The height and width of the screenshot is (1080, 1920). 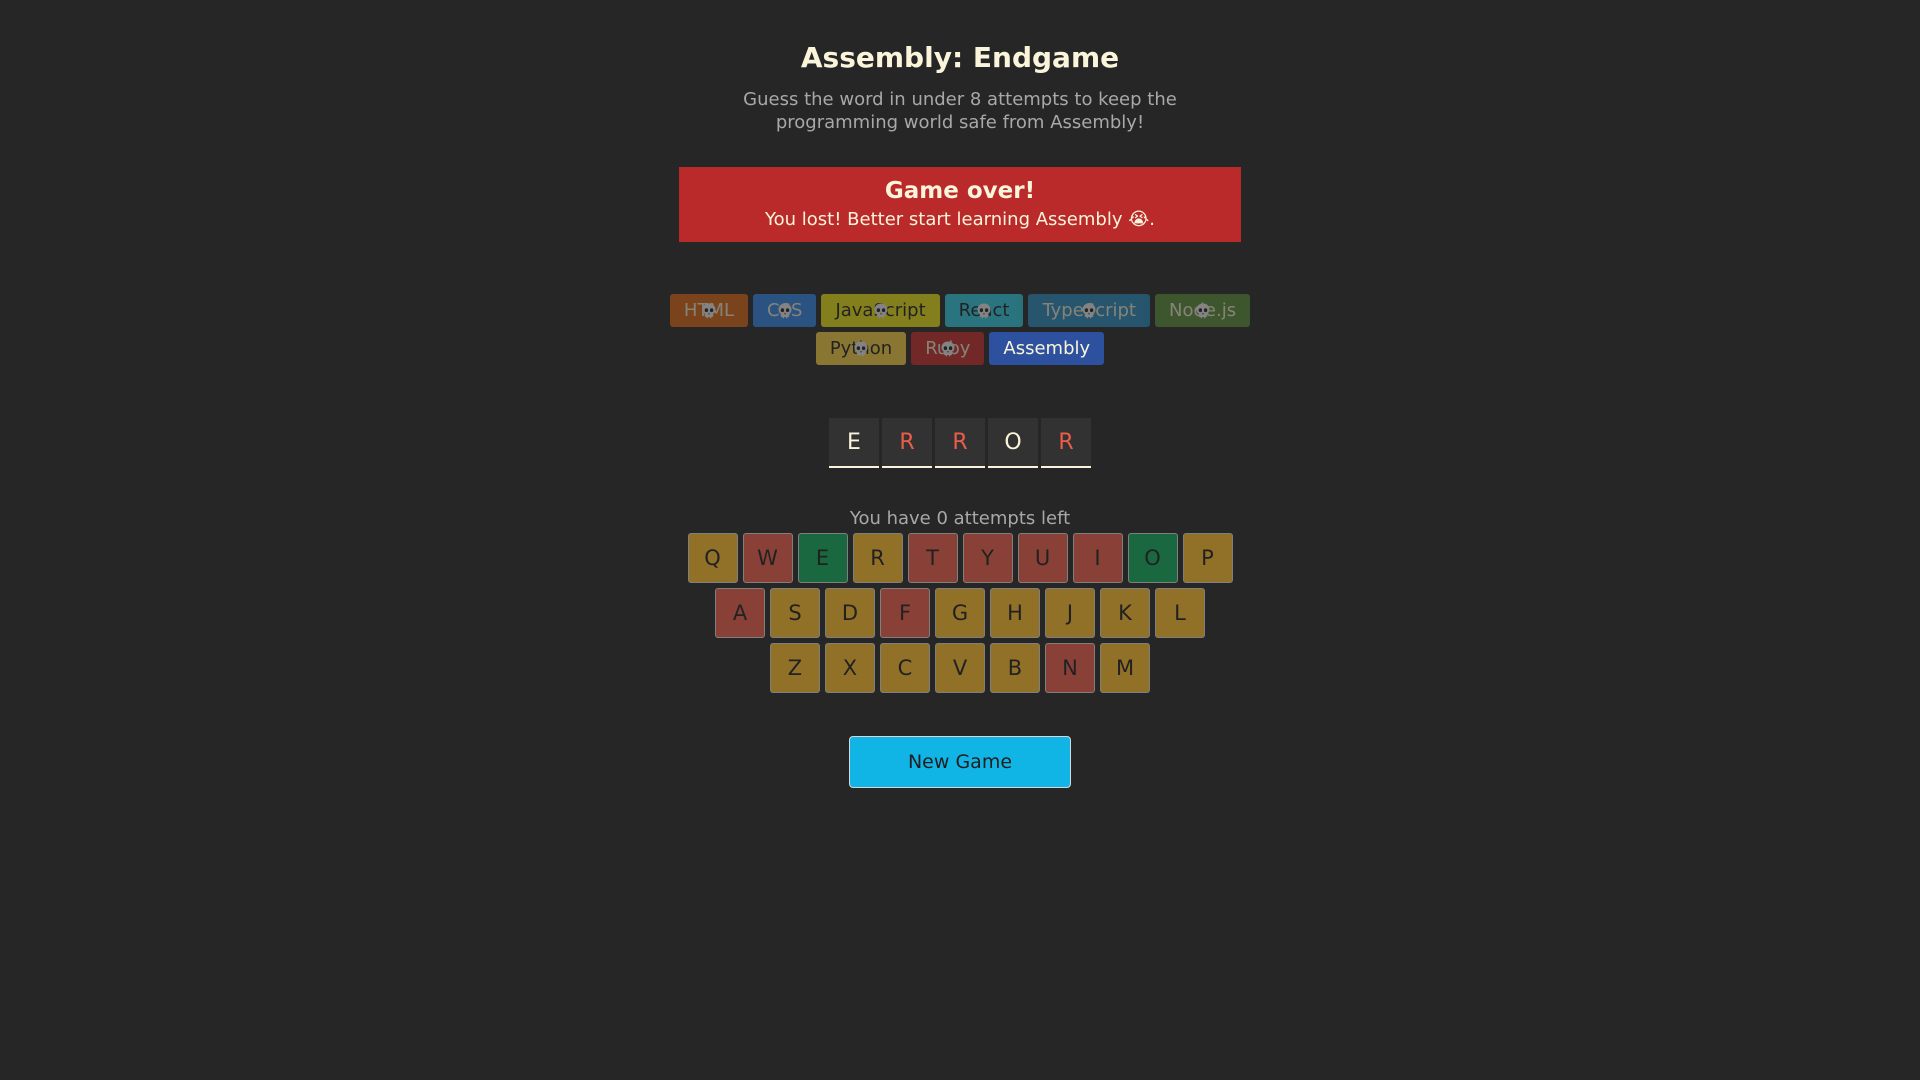 I want to click on language-chip: CSS, so click(x=785, y=310).